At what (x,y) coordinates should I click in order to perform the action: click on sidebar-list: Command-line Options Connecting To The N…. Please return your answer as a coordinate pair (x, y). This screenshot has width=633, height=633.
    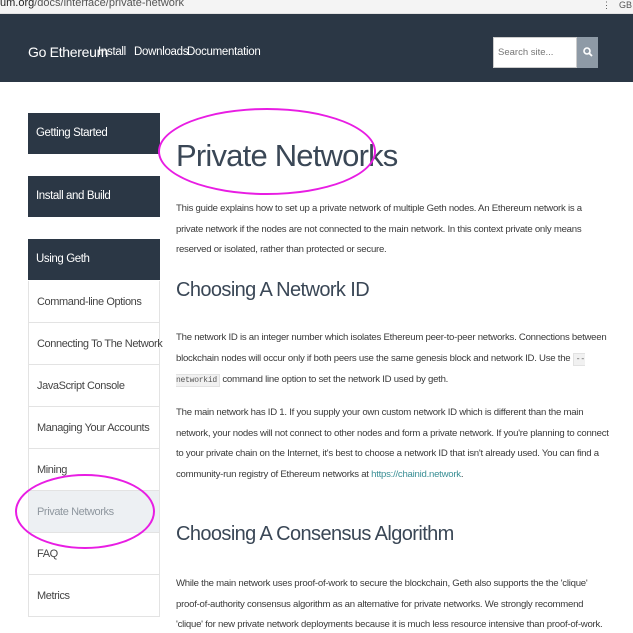
    Looking at the image, I should click on (95, 449).